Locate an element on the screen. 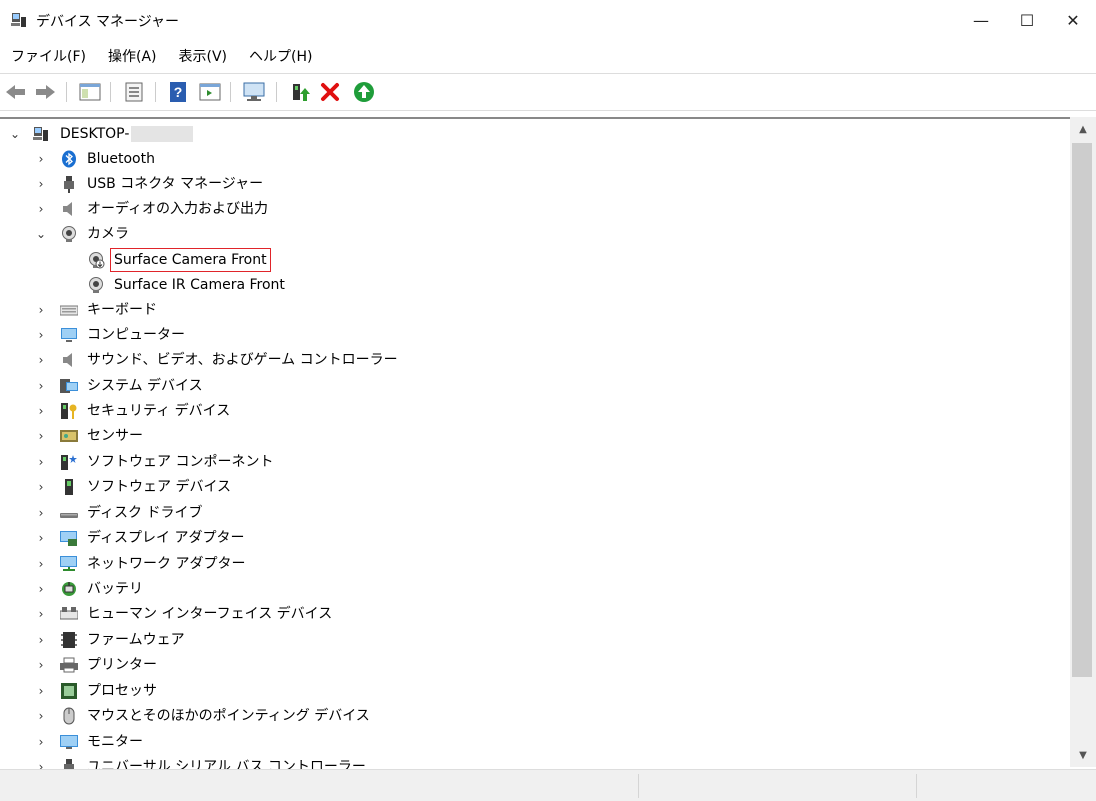  computer-root-icon is located at coordinates (40, 133).